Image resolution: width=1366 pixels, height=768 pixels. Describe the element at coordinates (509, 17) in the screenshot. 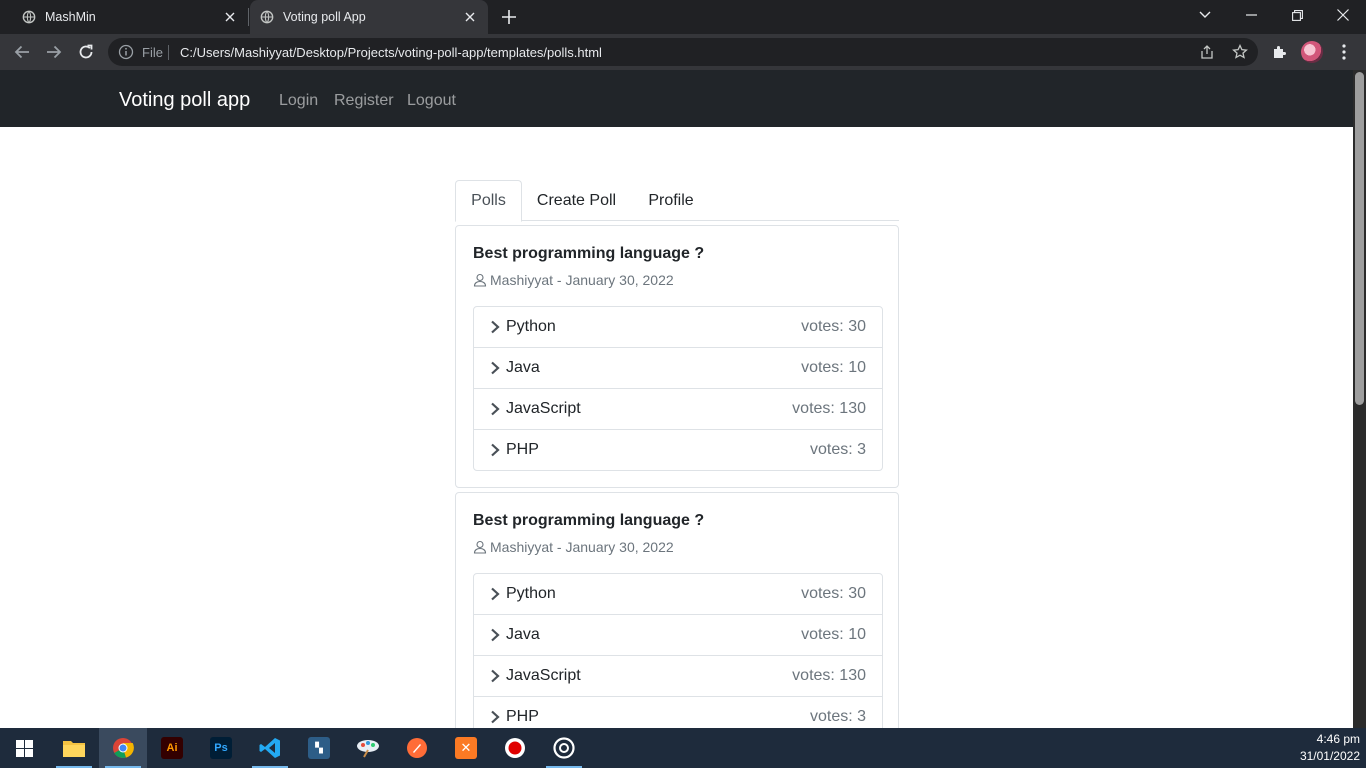

I see `new-tab-icon` at that location.